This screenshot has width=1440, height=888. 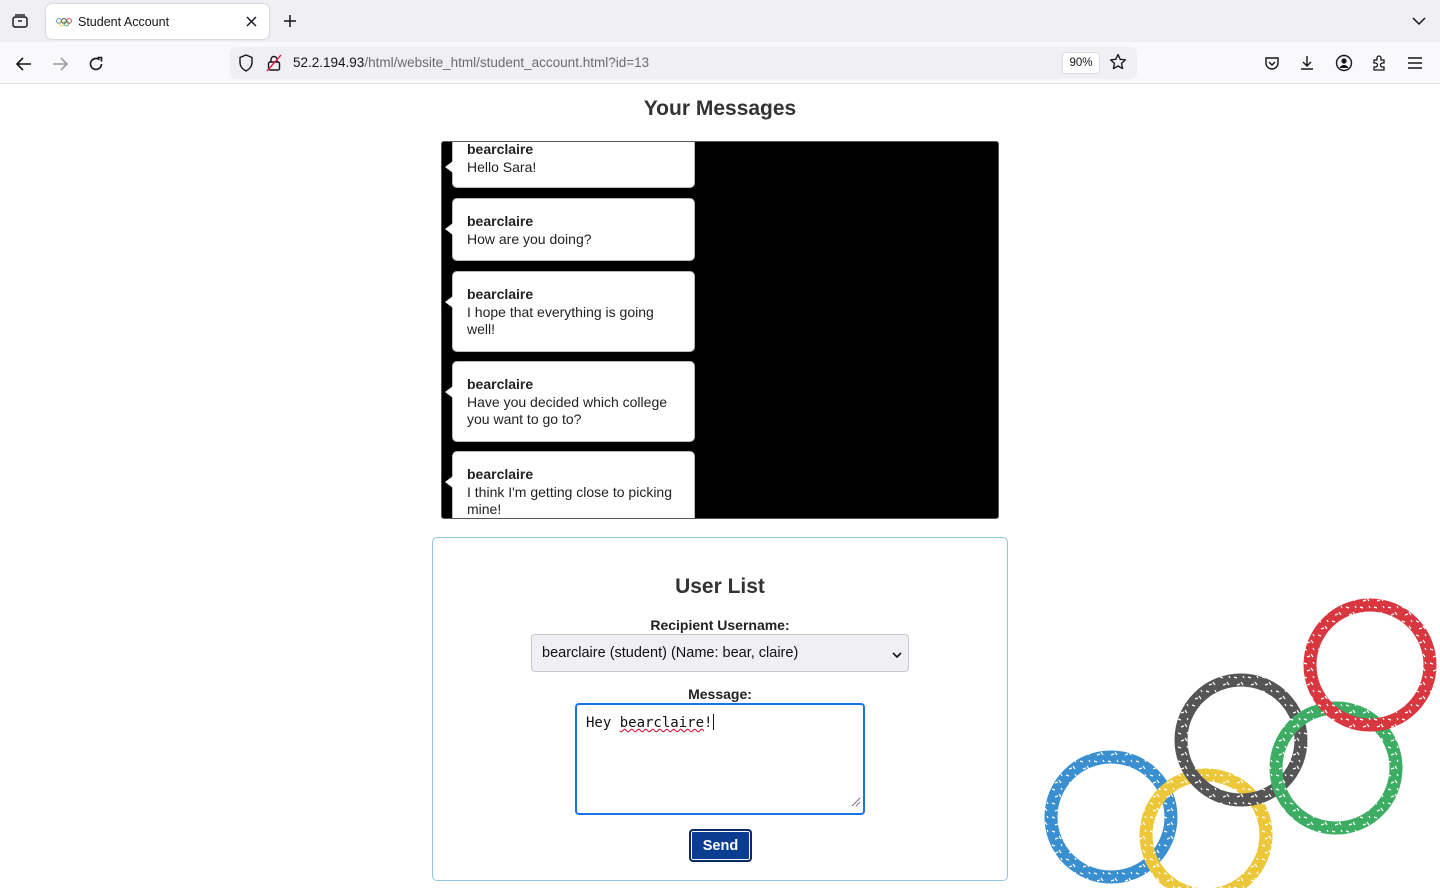 What do you see at coordinates (1307, 63) in the screenshot?
I see `download-icon` at bounding box center [1307, 63].